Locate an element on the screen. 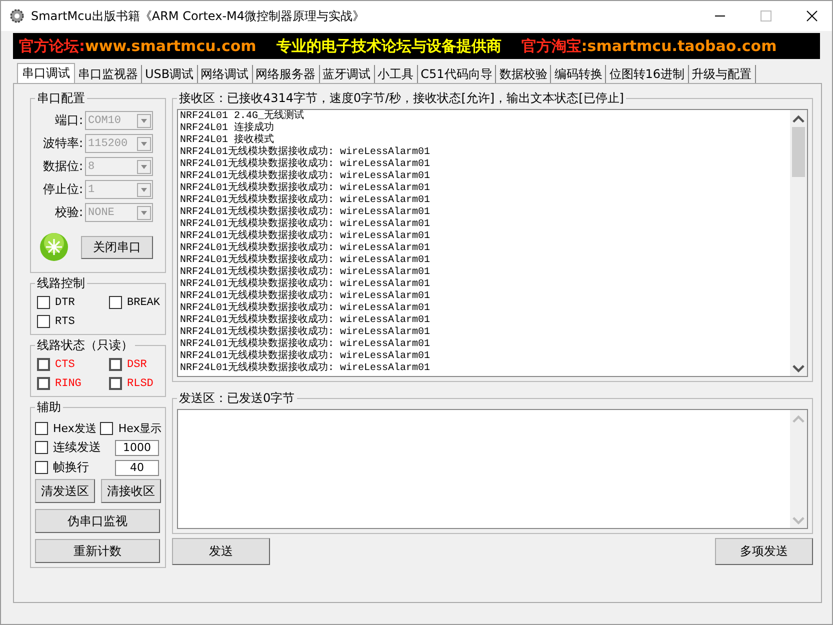 This screenshot has height=625, width=833. field-label: 数据位: is located at coordinates (62, 166).